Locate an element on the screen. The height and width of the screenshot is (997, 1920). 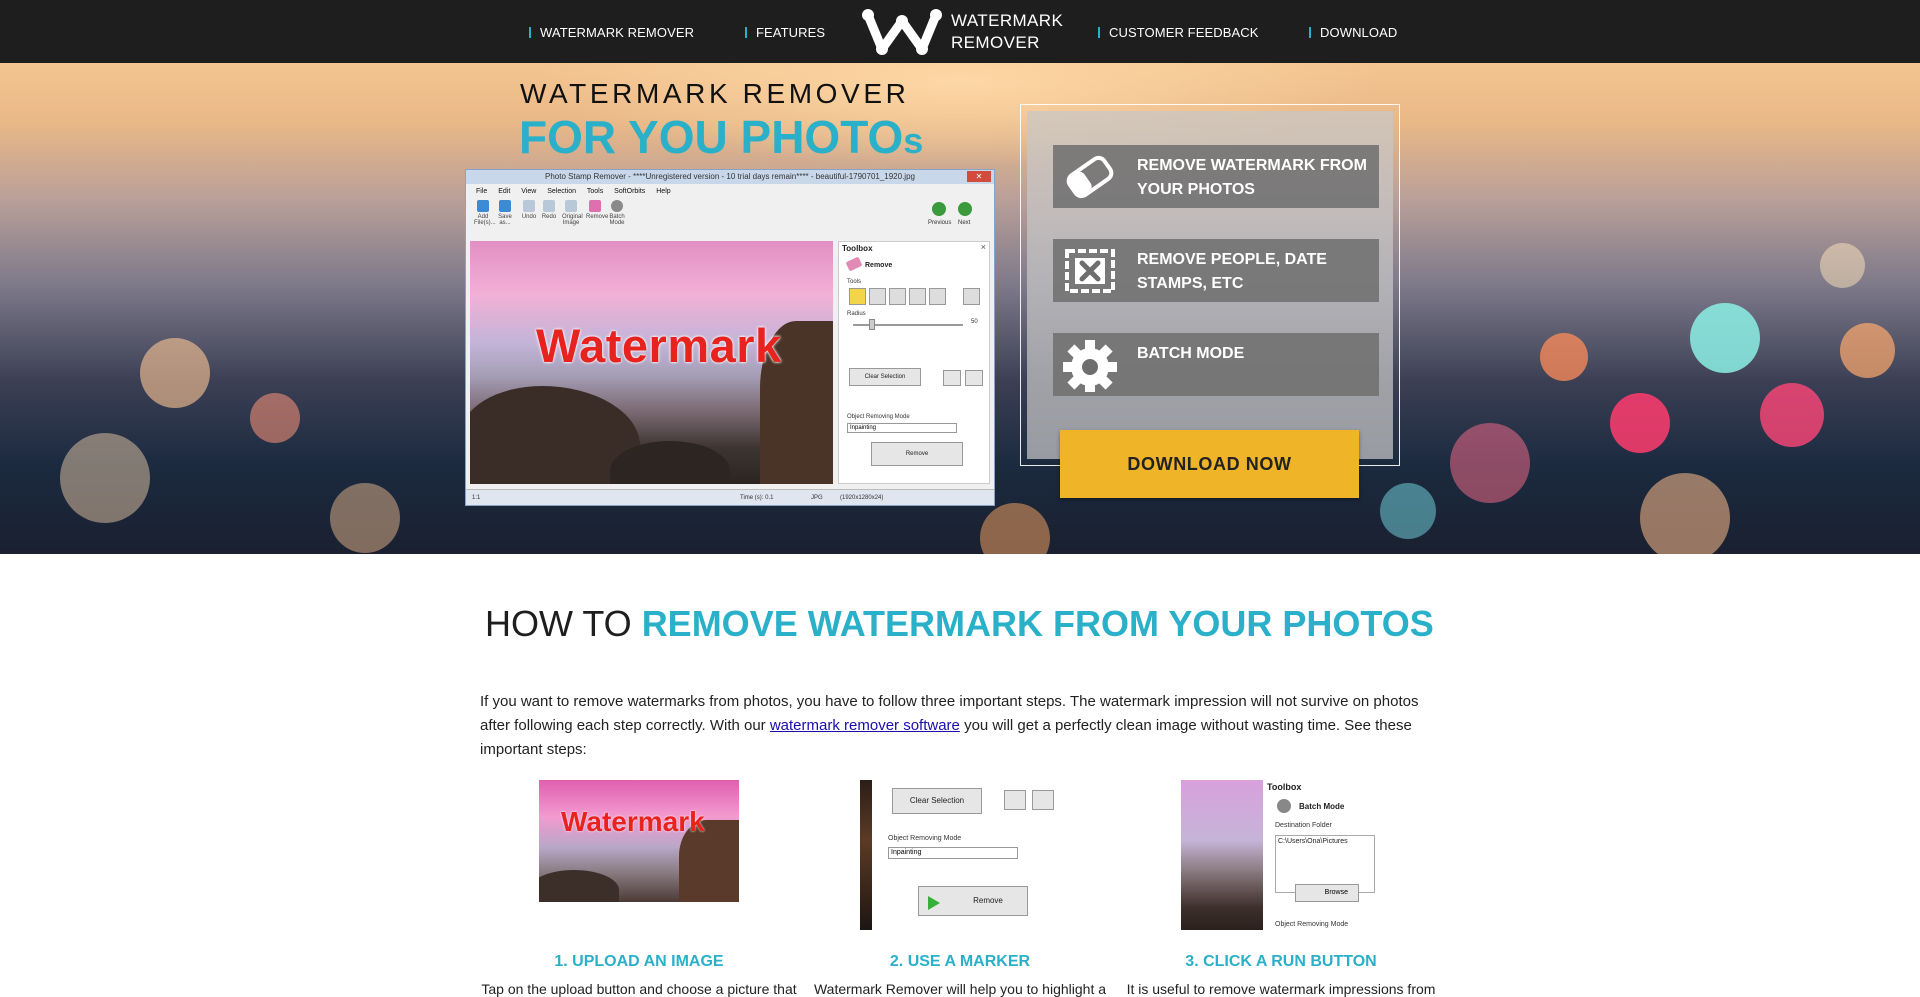
step1-title: 1. UPLOAD AN IMAGE is located at coordinates (639, 961).